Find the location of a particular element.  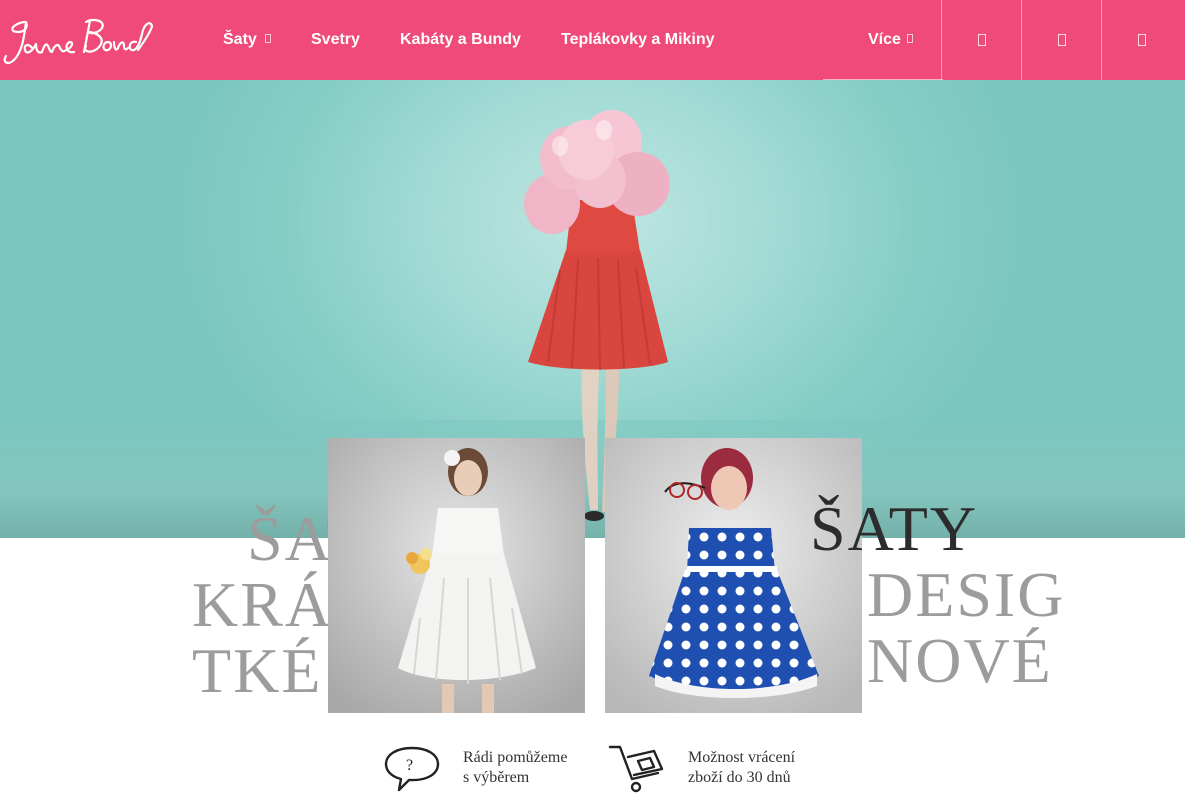

cart-icon is located at coordinates (1141, 40).